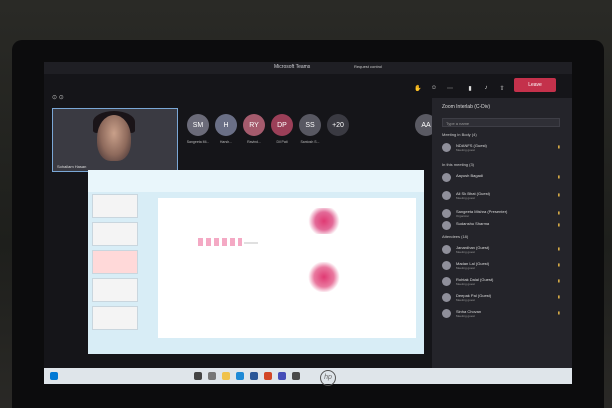 The height and width of the screenshot is (408, 612). I want to click on avatar: SM, so click(198, 125).